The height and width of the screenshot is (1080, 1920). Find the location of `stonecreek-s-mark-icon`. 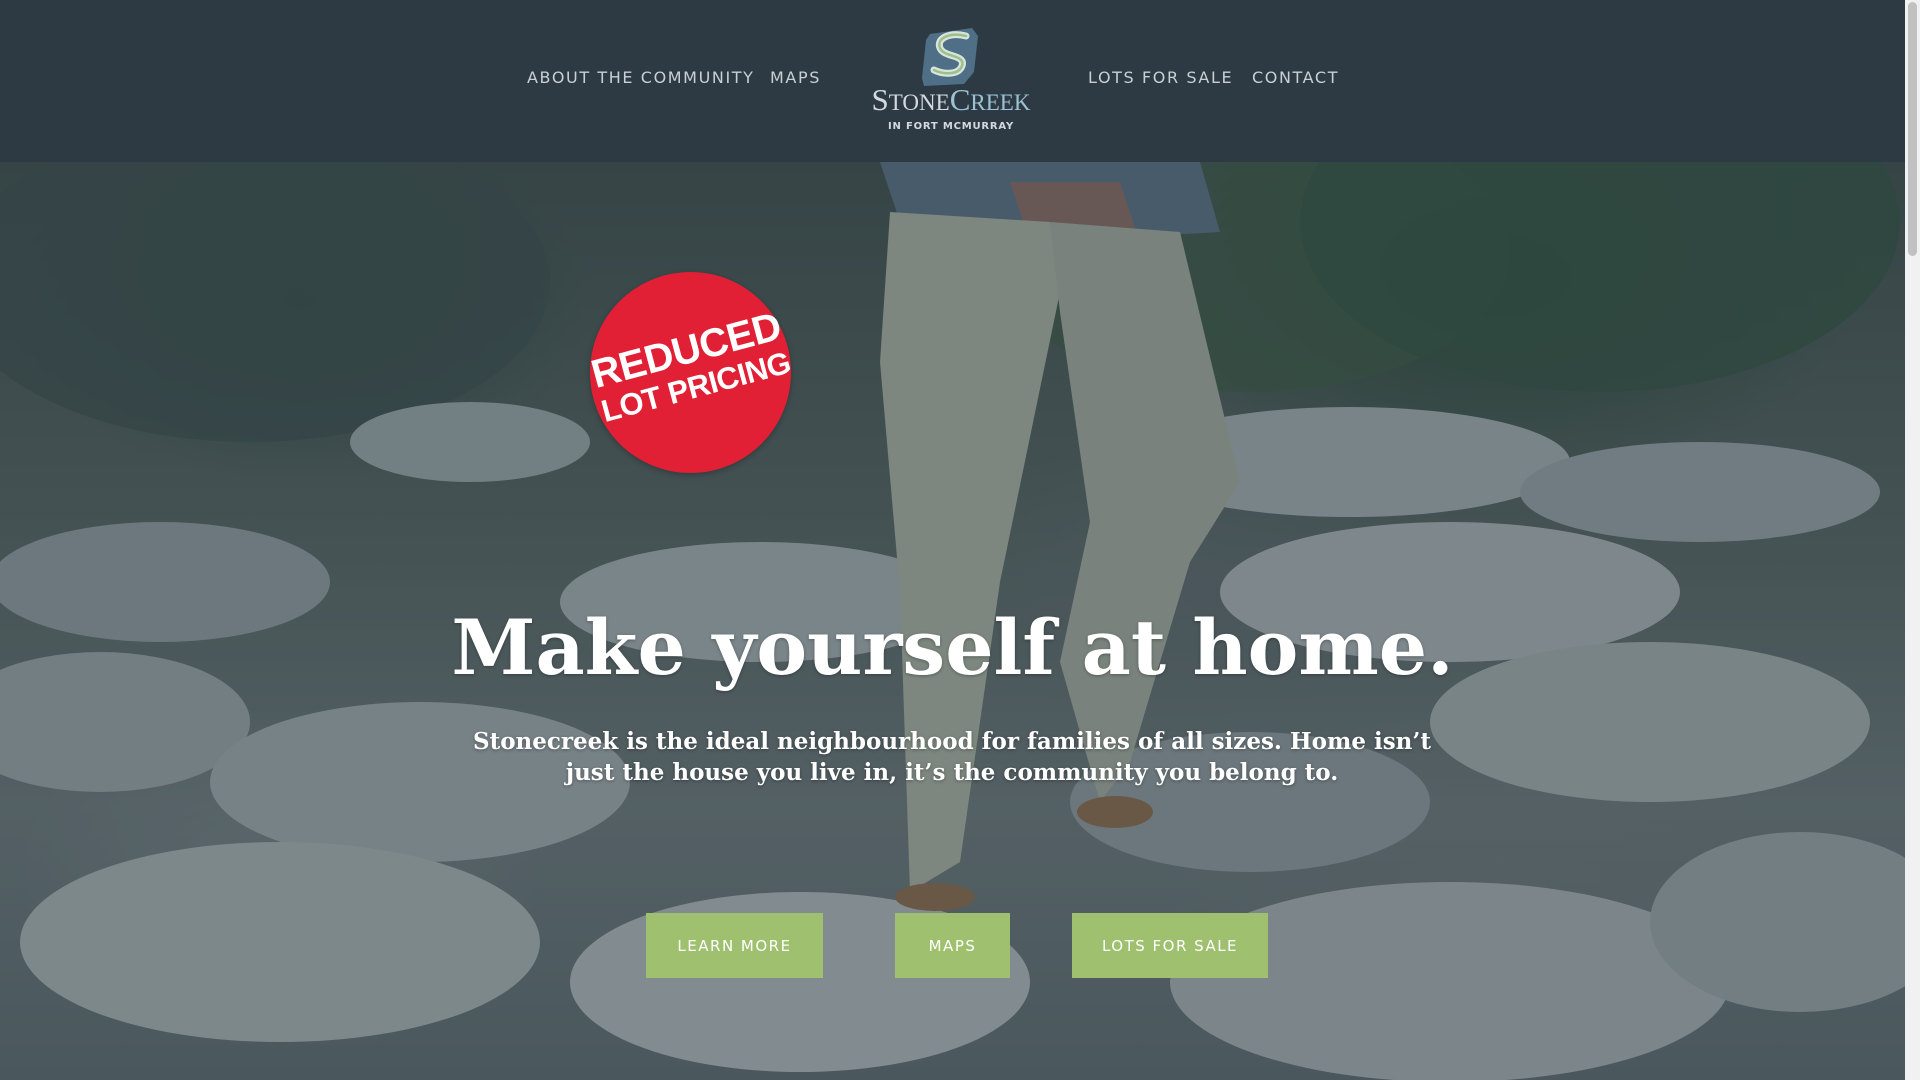

stonecreek-s-mark-icon is located at coordinates (950, 57).